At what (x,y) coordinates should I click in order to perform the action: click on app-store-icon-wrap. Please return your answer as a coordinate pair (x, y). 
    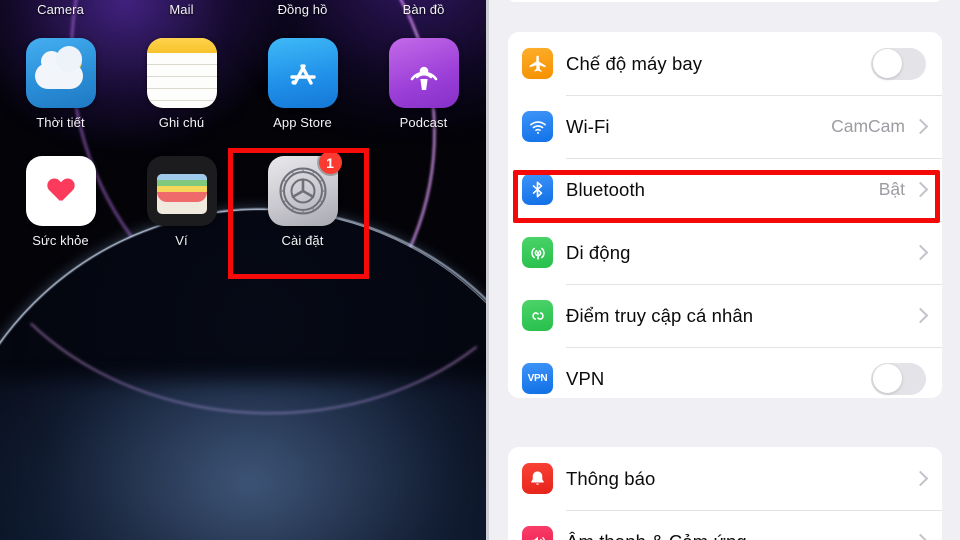
    Looking at the image, I should click on (302, 73).